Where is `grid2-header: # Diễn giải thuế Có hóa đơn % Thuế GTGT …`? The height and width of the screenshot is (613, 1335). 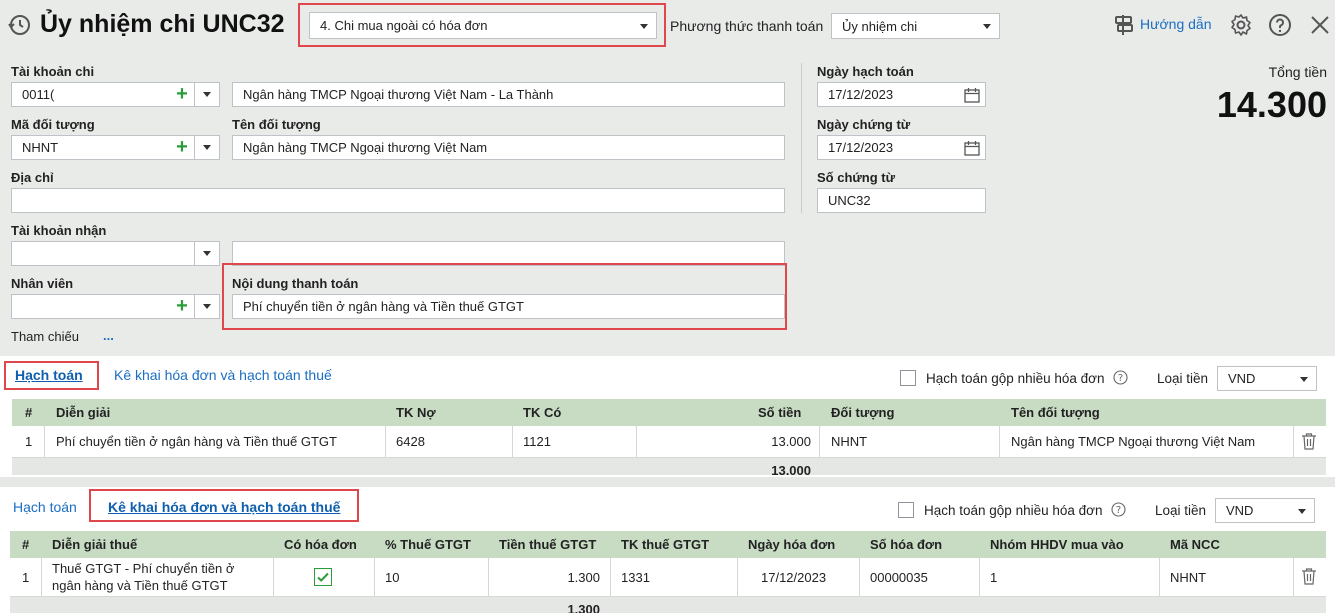
grid2-header: # Diễn giải thuế Có hóa đơn % Thuế GTGT … is located at coordinates (668, 544).